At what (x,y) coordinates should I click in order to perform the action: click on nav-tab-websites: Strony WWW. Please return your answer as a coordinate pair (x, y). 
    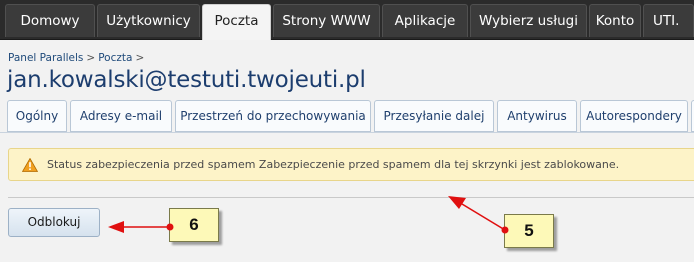
    Looking at the image, I should click on (326, 20).